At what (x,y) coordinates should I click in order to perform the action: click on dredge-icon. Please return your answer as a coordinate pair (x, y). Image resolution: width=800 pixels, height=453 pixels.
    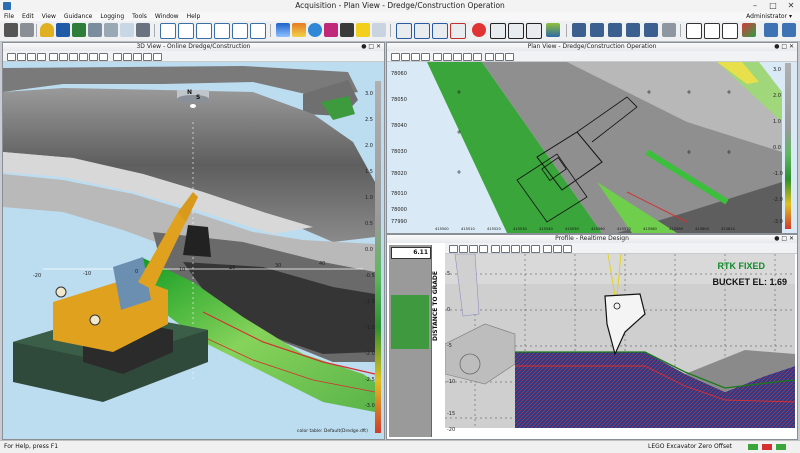
    Looking at the image, I should click on (347, 30).